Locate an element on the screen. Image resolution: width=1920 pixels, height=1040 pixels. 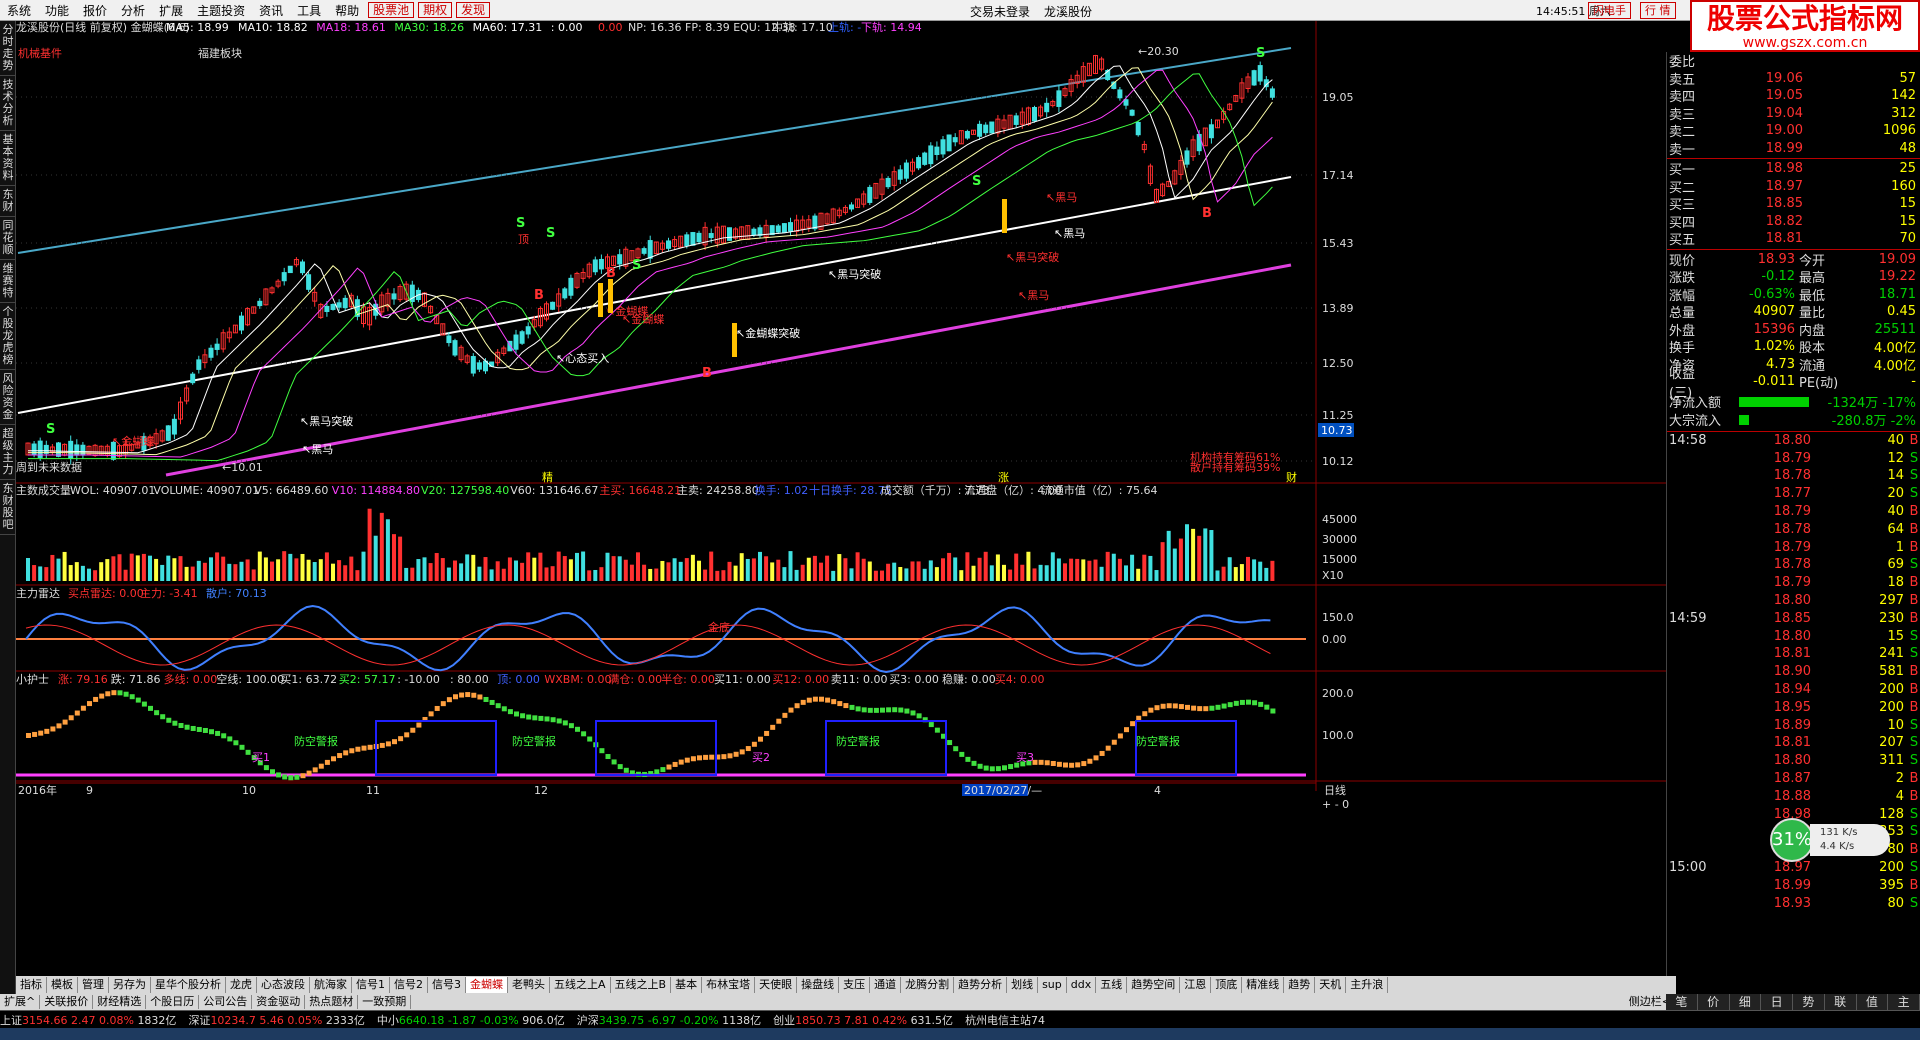
quote-tab-7: 主 is located at coordinates (1904, 1002).